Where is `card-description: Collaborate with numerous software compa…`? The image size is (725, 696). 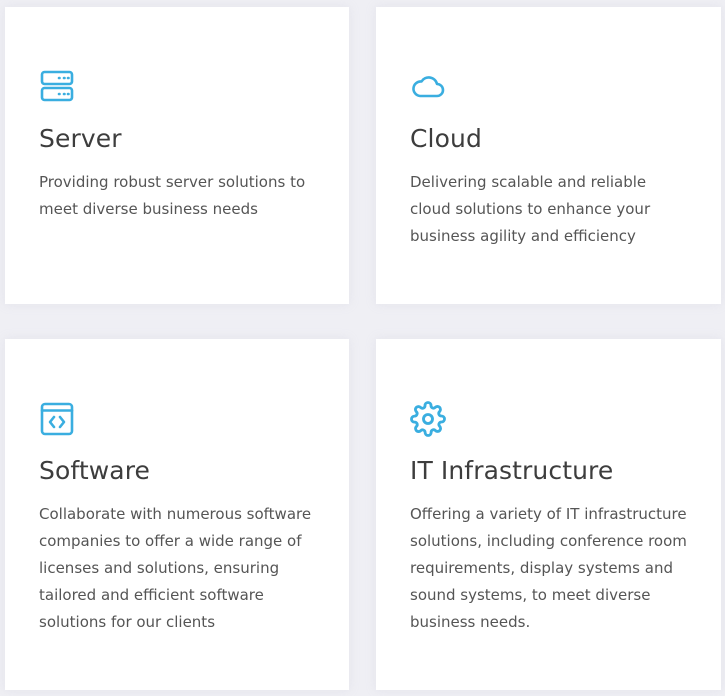
card-description: Collaborate with numerous software compa… is located at coordinates (175, 568).